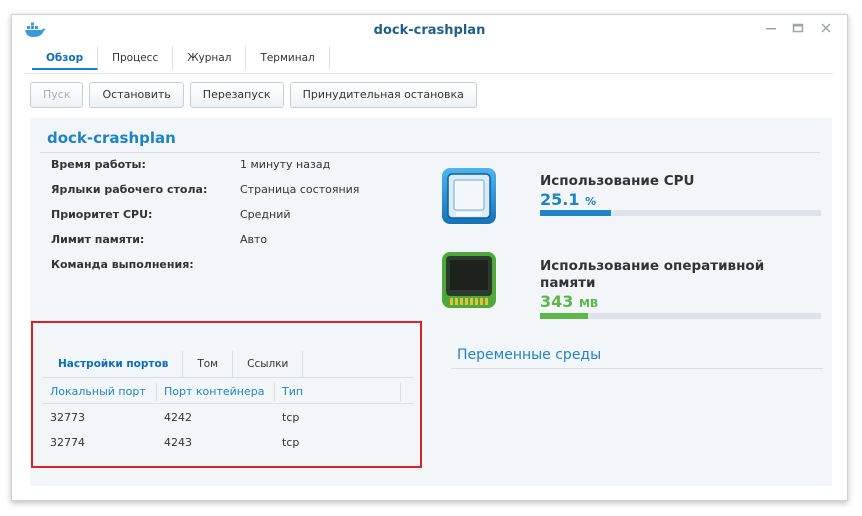 The height and width of the screenshot is (516, 862). I want to click on tab-process: Процесс, so click(136, 58).